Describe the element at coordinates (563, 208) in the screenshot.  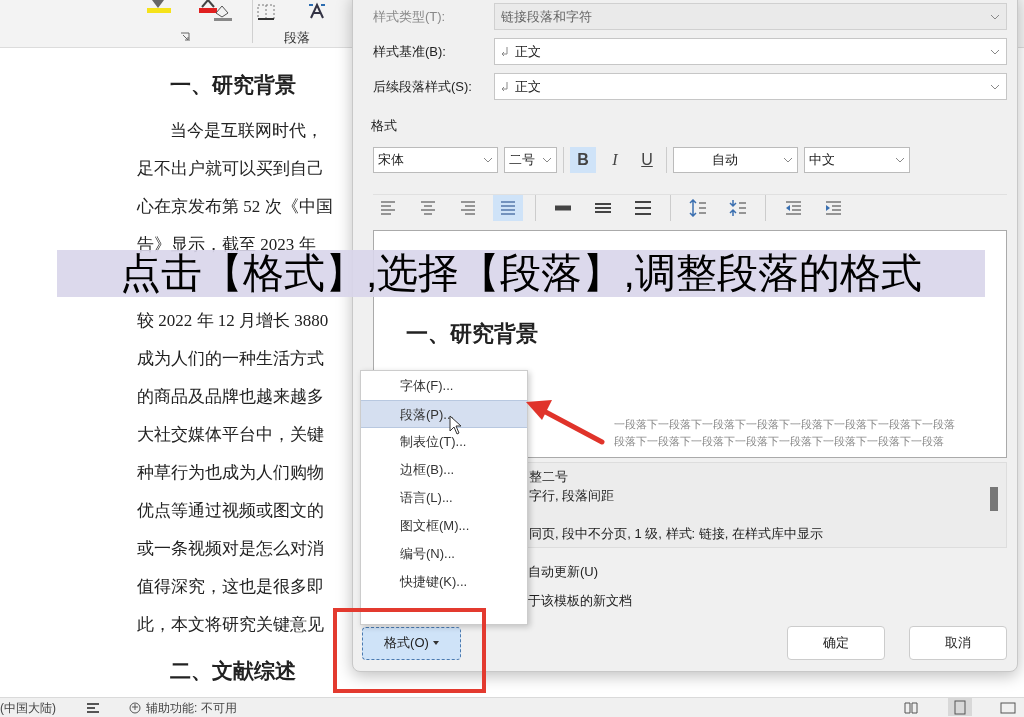
I see `single-spacing-icon` at that location.